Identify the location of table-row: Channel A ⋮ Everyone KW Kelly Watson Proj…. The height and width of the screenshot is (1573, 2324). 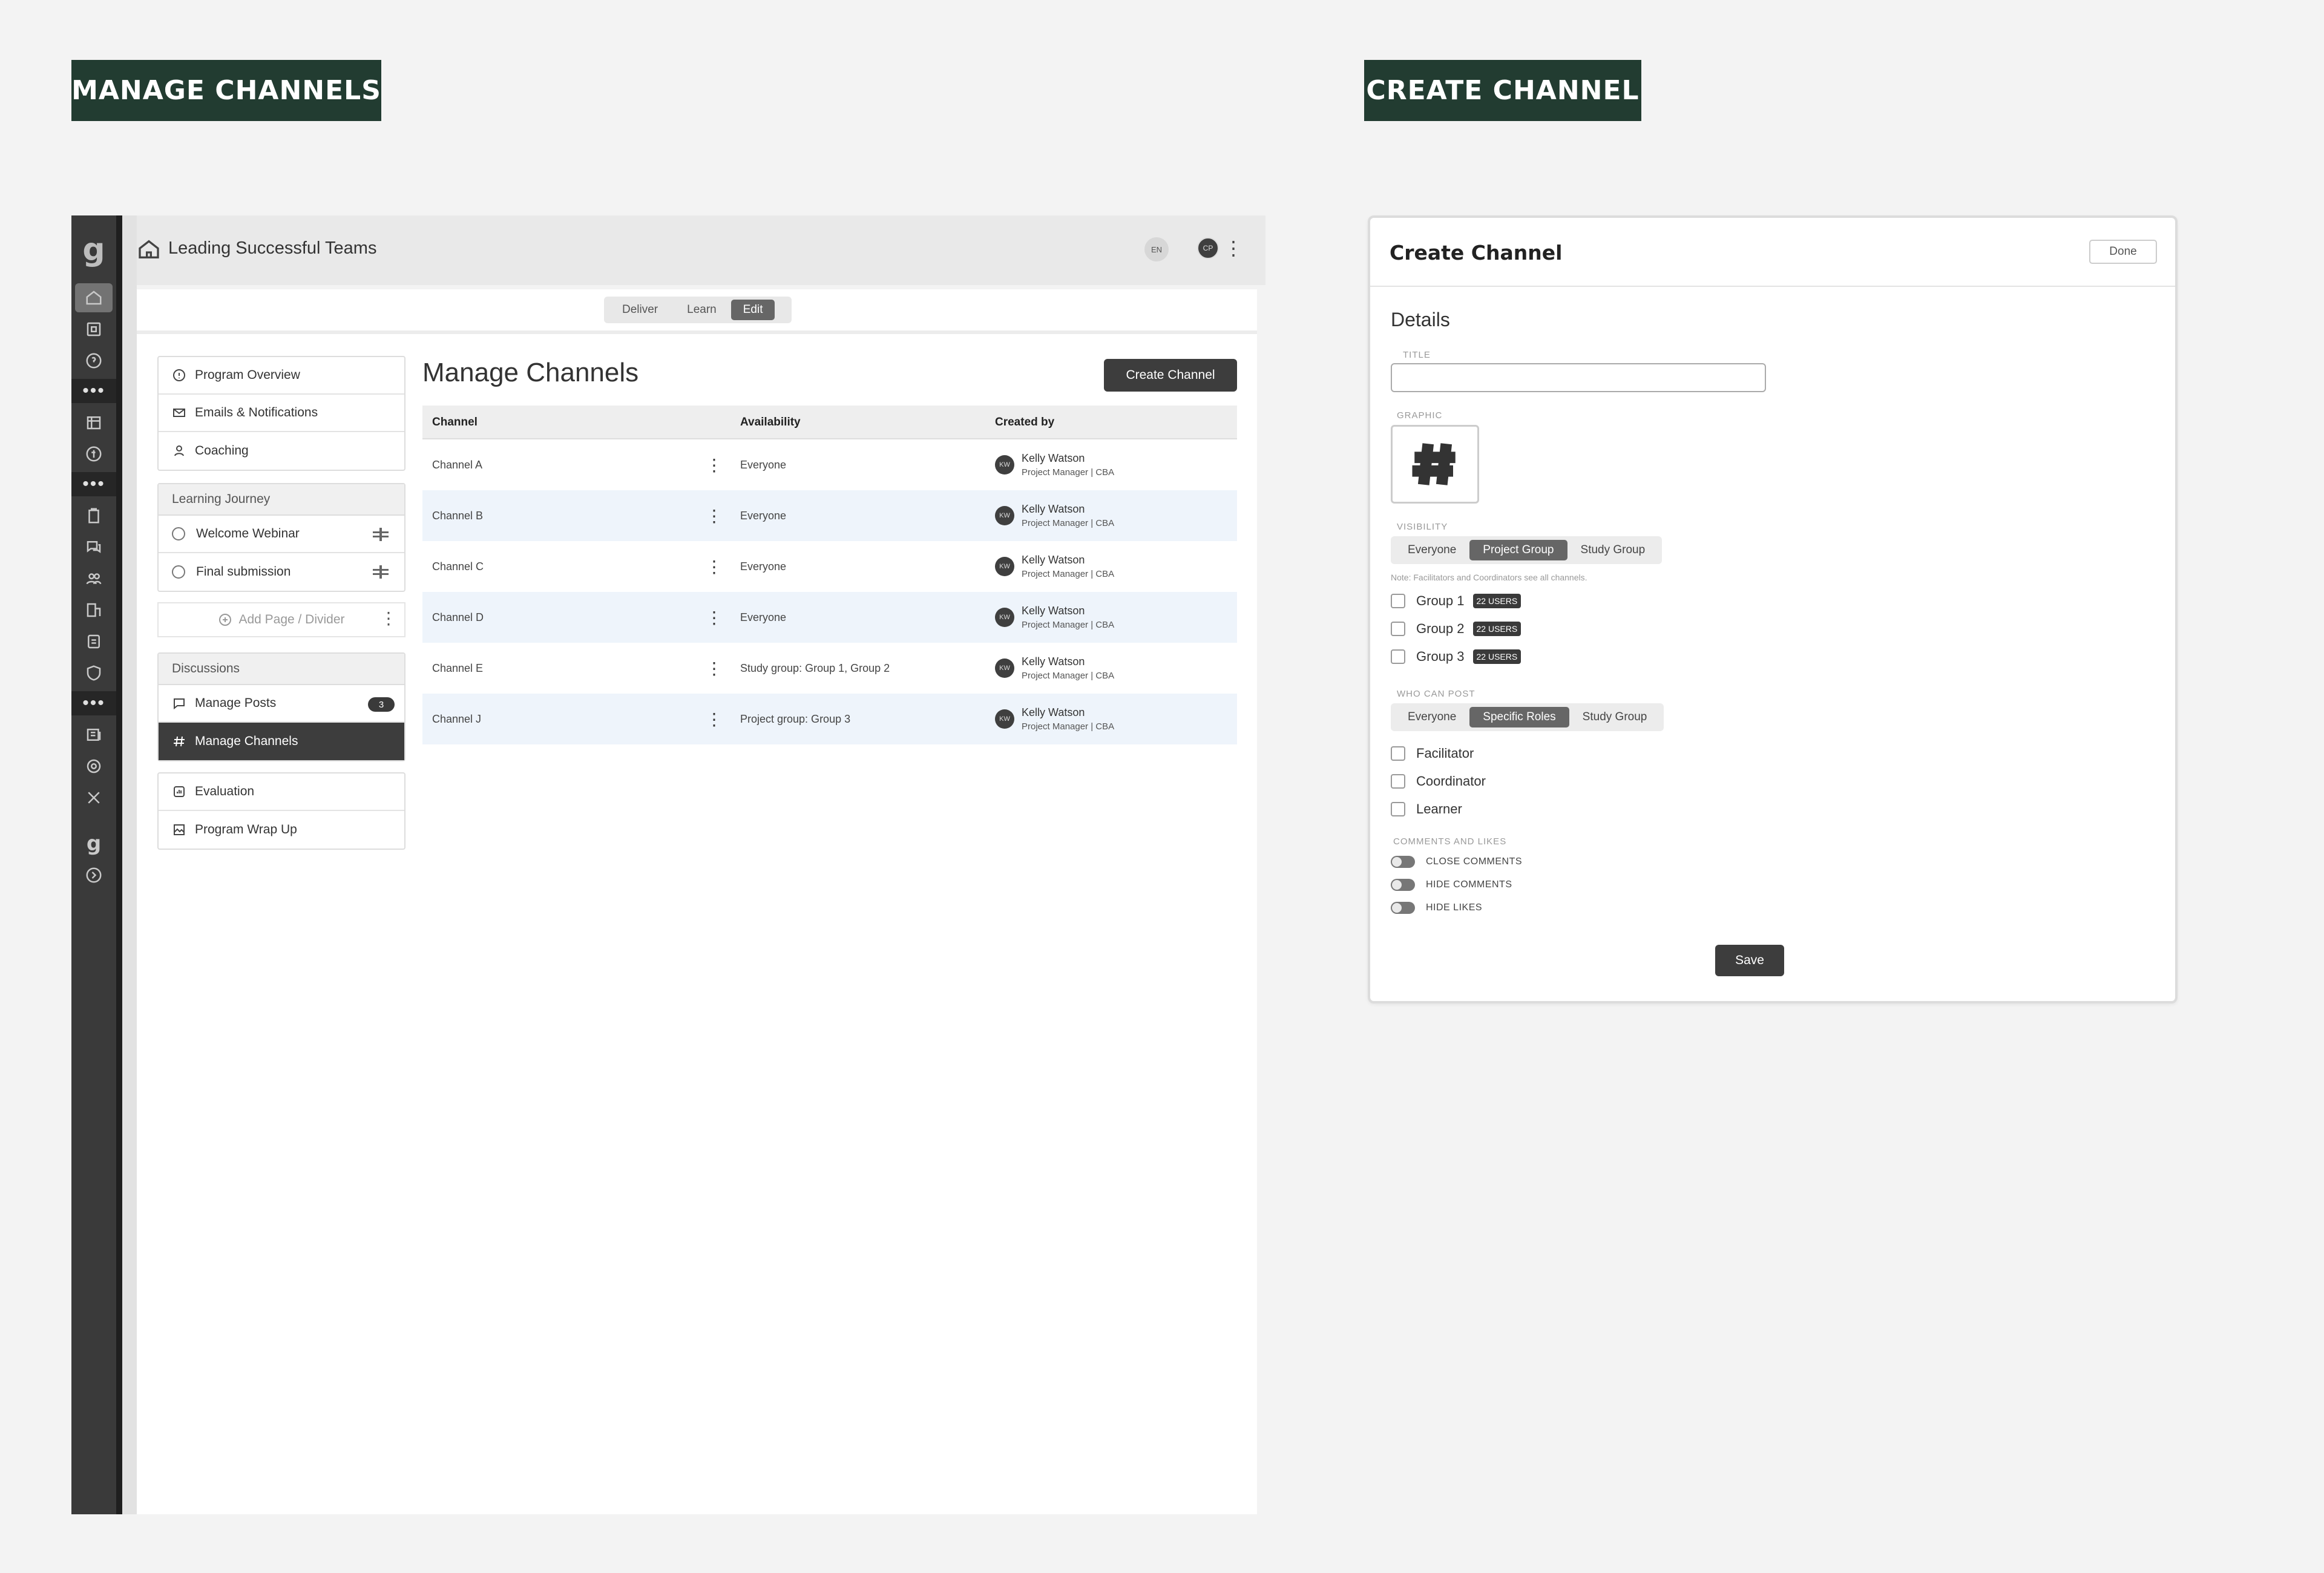
(829, 464).